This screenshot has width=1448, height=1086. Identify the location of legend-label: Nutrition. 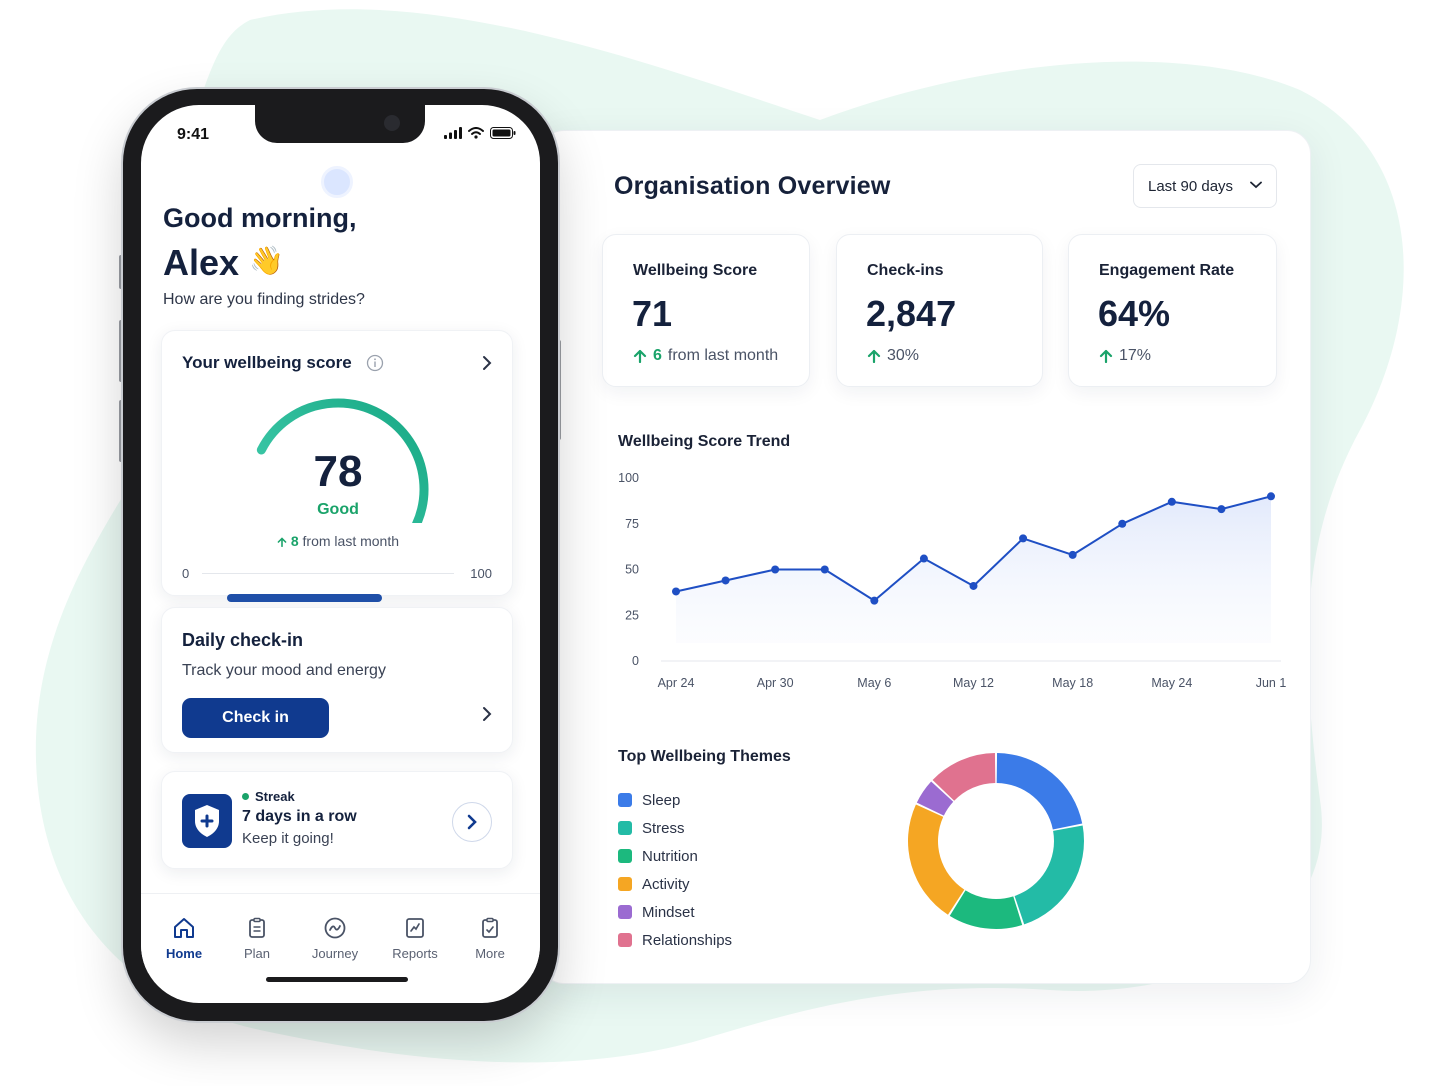
(670, 856).